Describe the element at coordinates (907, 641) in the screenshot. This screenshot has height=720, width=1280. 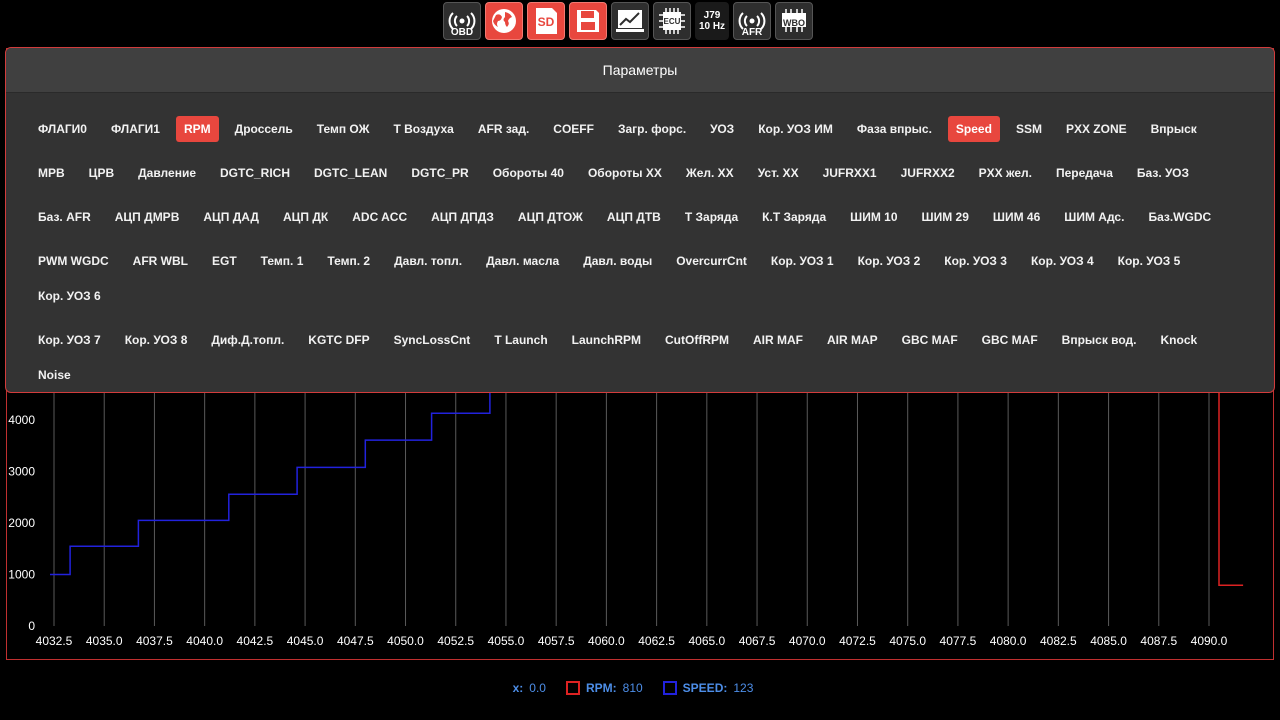
I see `x-tick-label: 4075.0` at that location.